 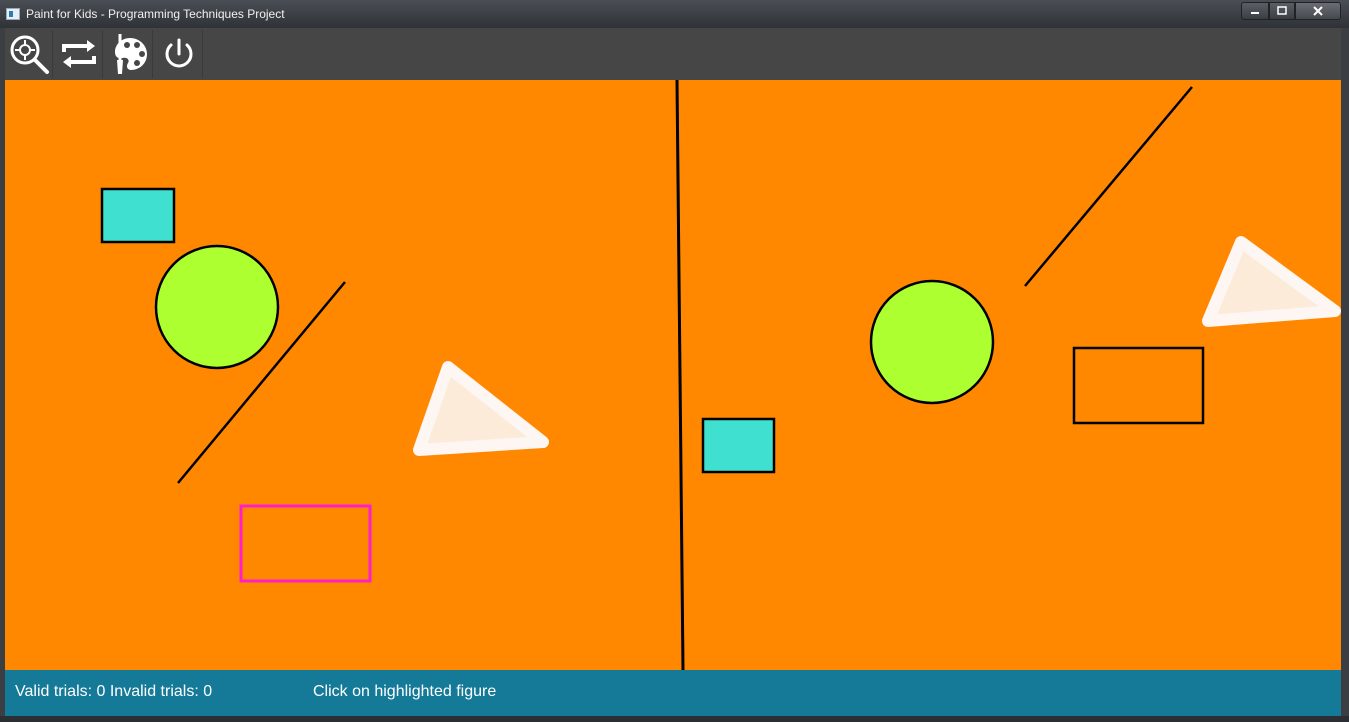 I want to click on minimize-icon, so click(x=1255, y=13).